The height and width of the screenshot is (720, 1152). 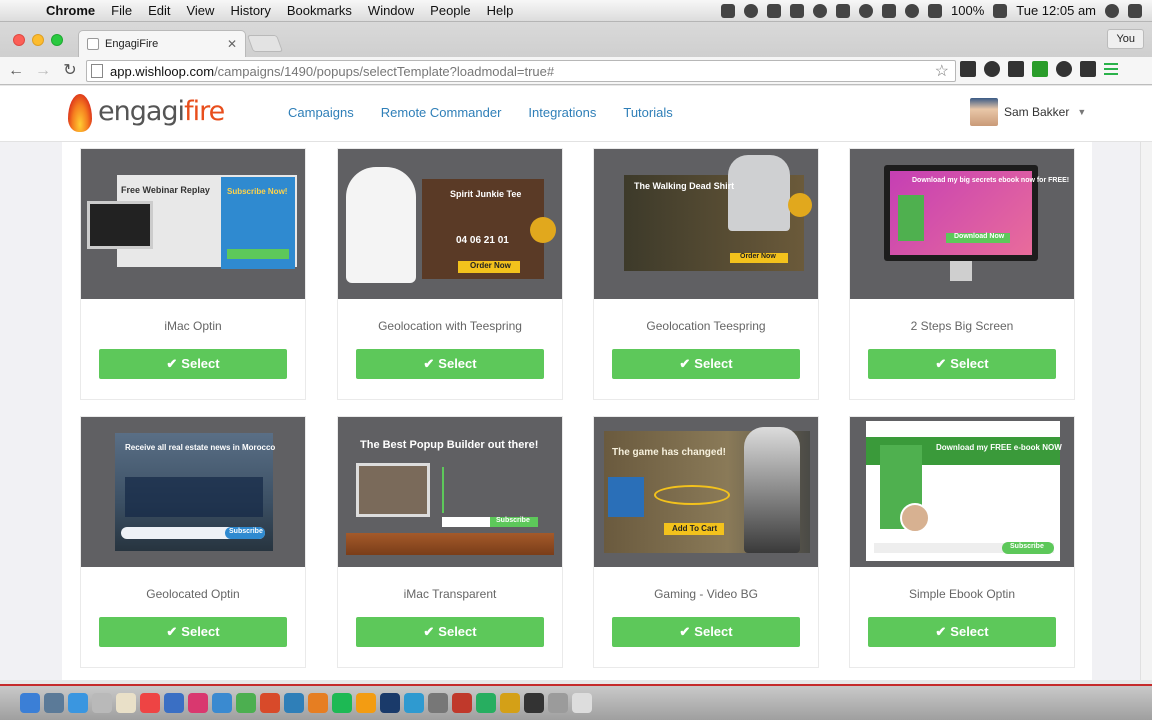 I want to click on thumb-subheading: Subscribe Now!, so click(x=257, y=191).